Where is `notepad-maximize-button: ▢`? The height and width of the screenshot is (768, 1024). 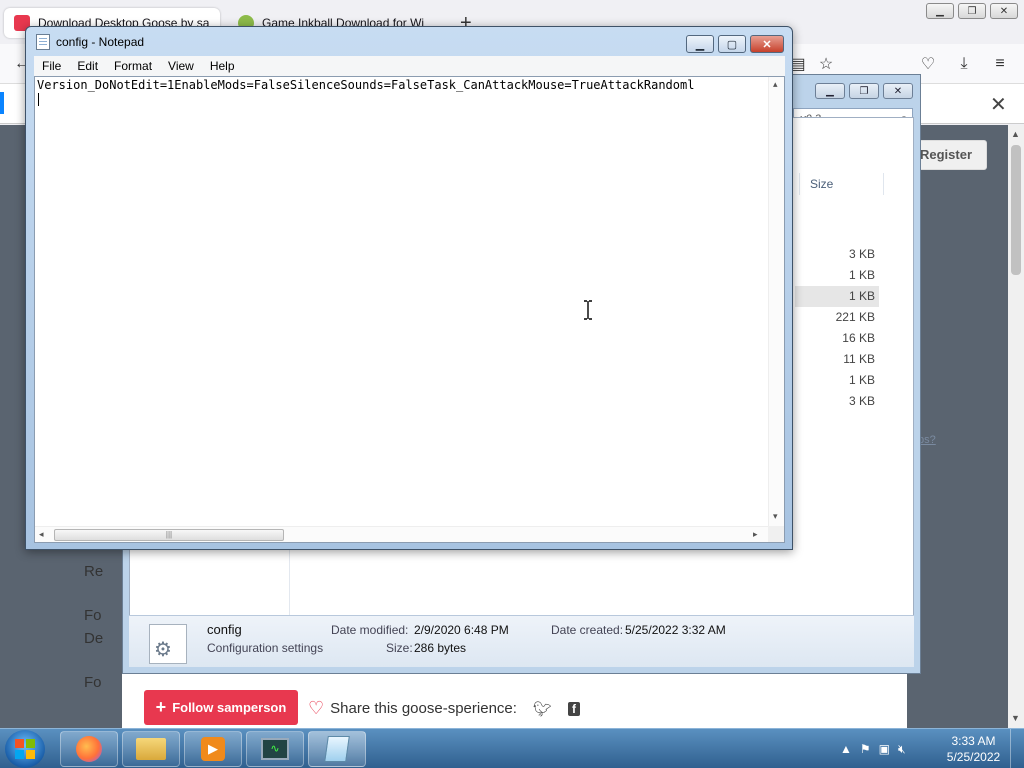
notepad-maximize-button: ▢ is located at coordinates (732, 44).